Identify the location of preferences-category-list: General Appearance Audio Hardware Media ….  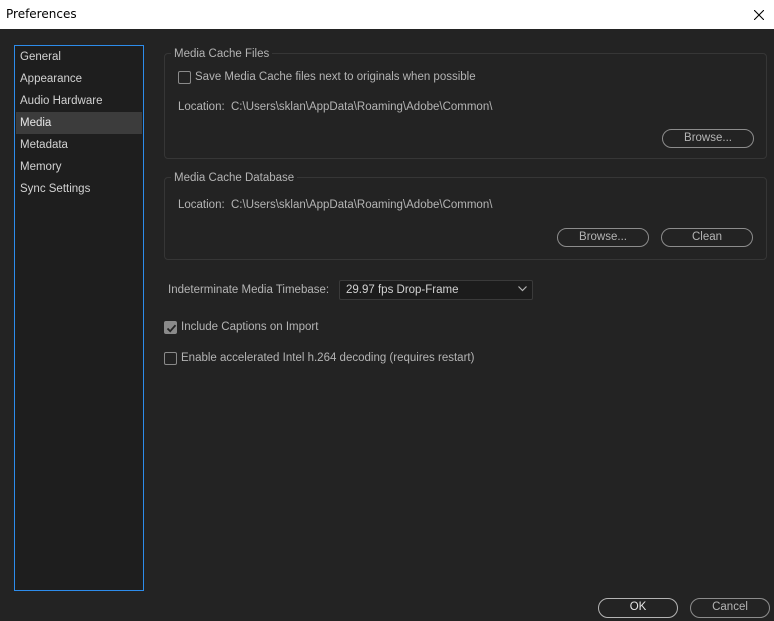
(79, 318).